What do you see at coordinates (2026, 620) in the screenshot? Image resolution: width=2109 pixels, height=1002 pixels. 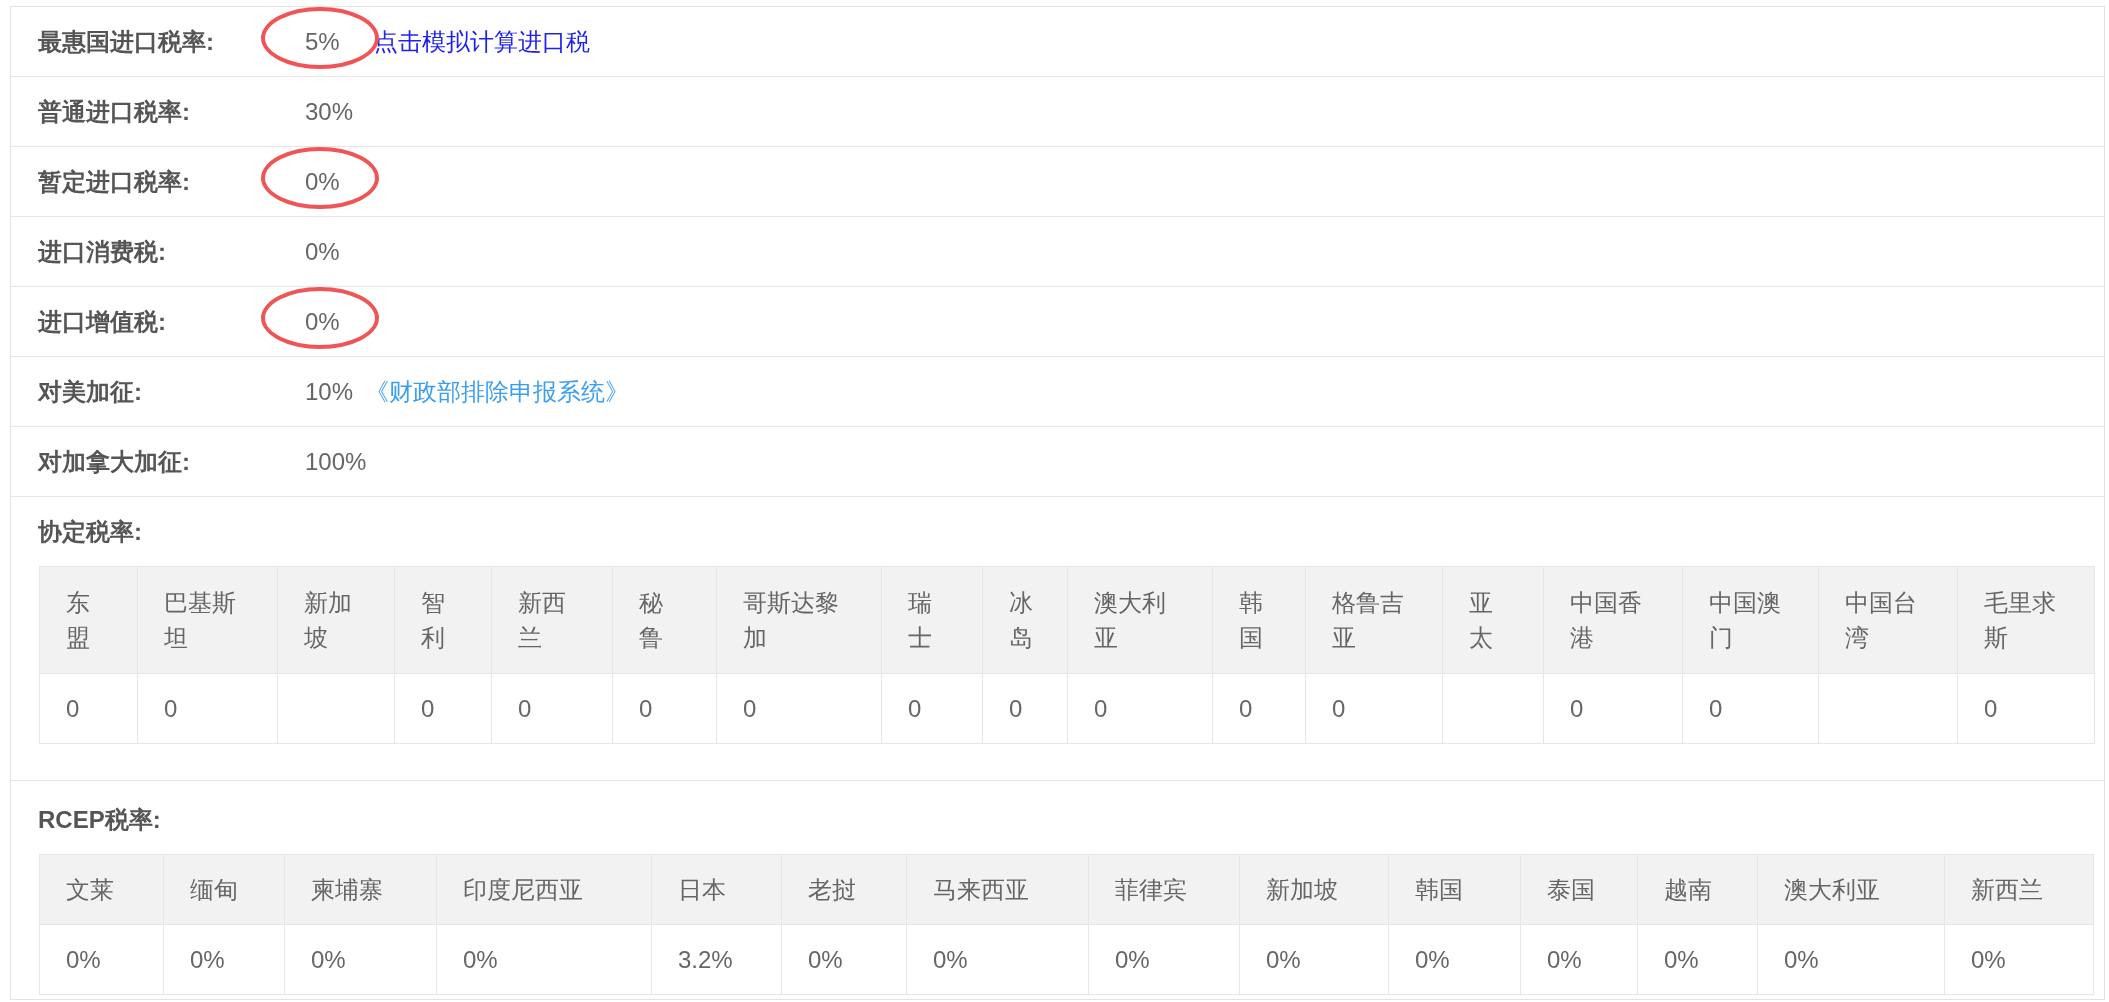 I see `column-header: 毛里求斯` at bounding box center [2026, 620].